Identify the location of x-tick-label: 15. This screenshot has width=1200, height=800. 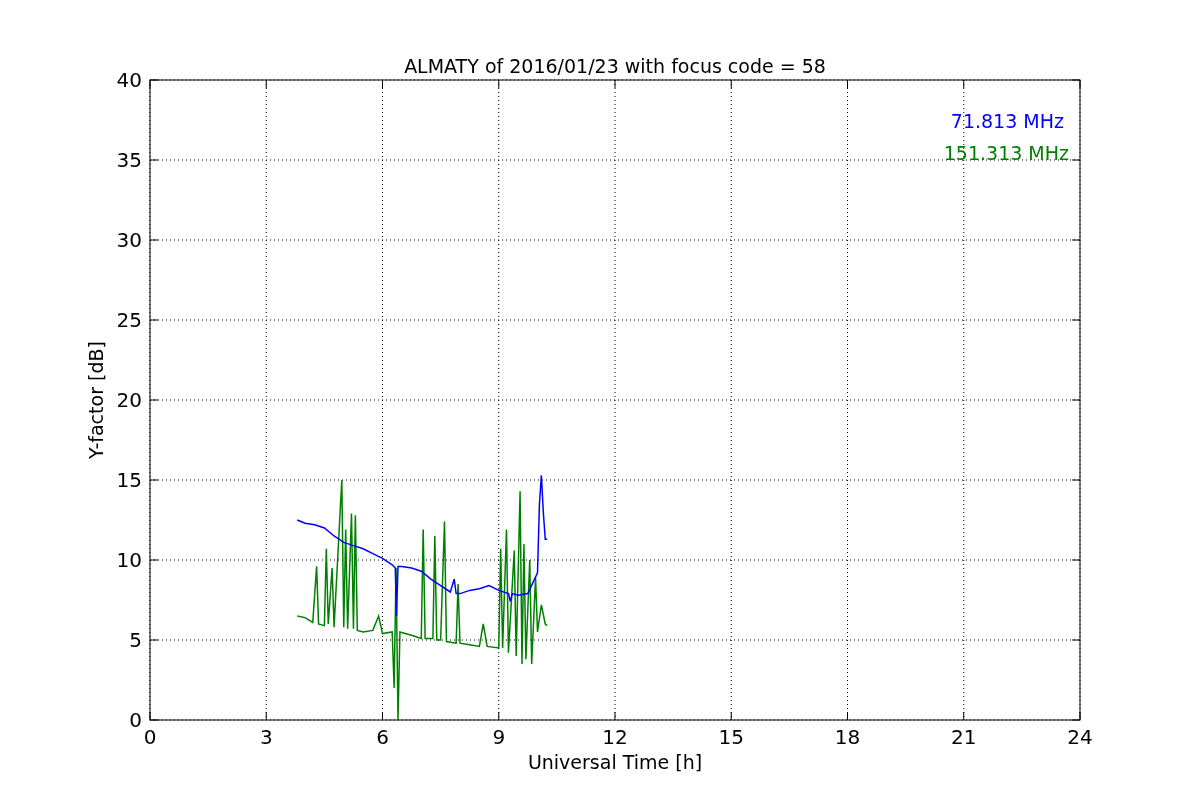
(731, 737).